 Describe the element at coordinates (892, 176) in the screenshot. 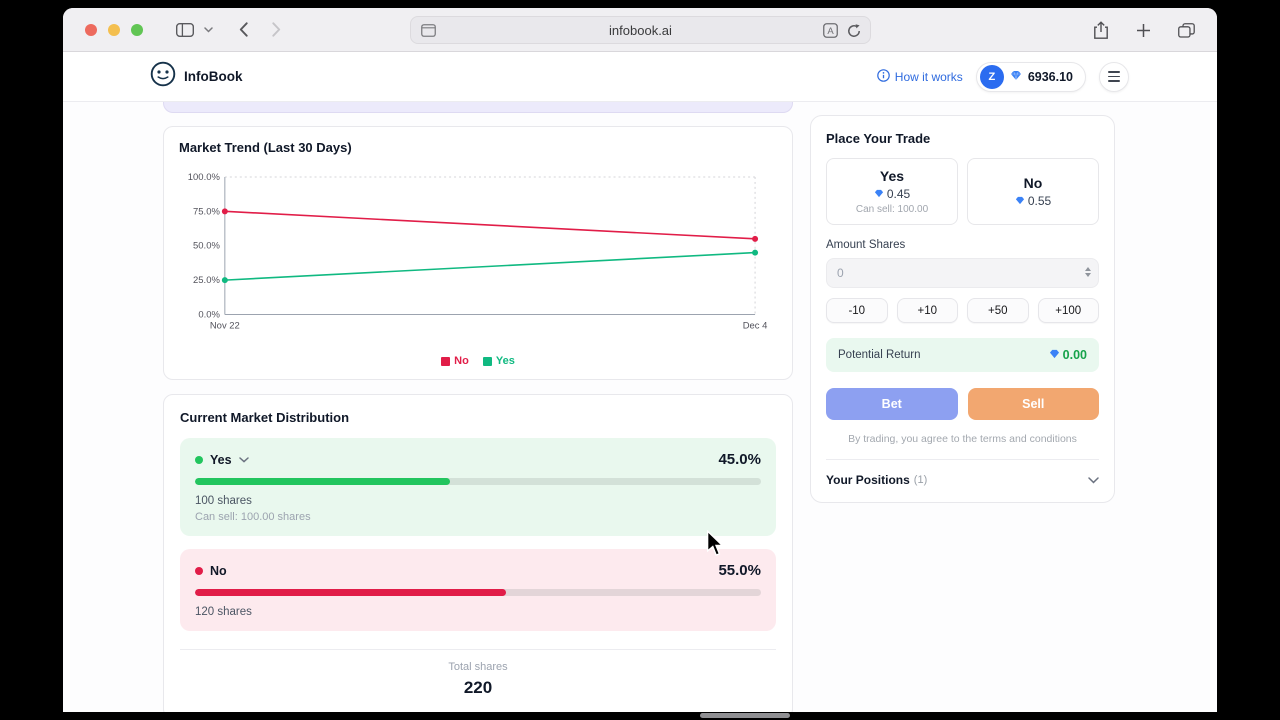

I see `yes-option-label: Yes` at that location.